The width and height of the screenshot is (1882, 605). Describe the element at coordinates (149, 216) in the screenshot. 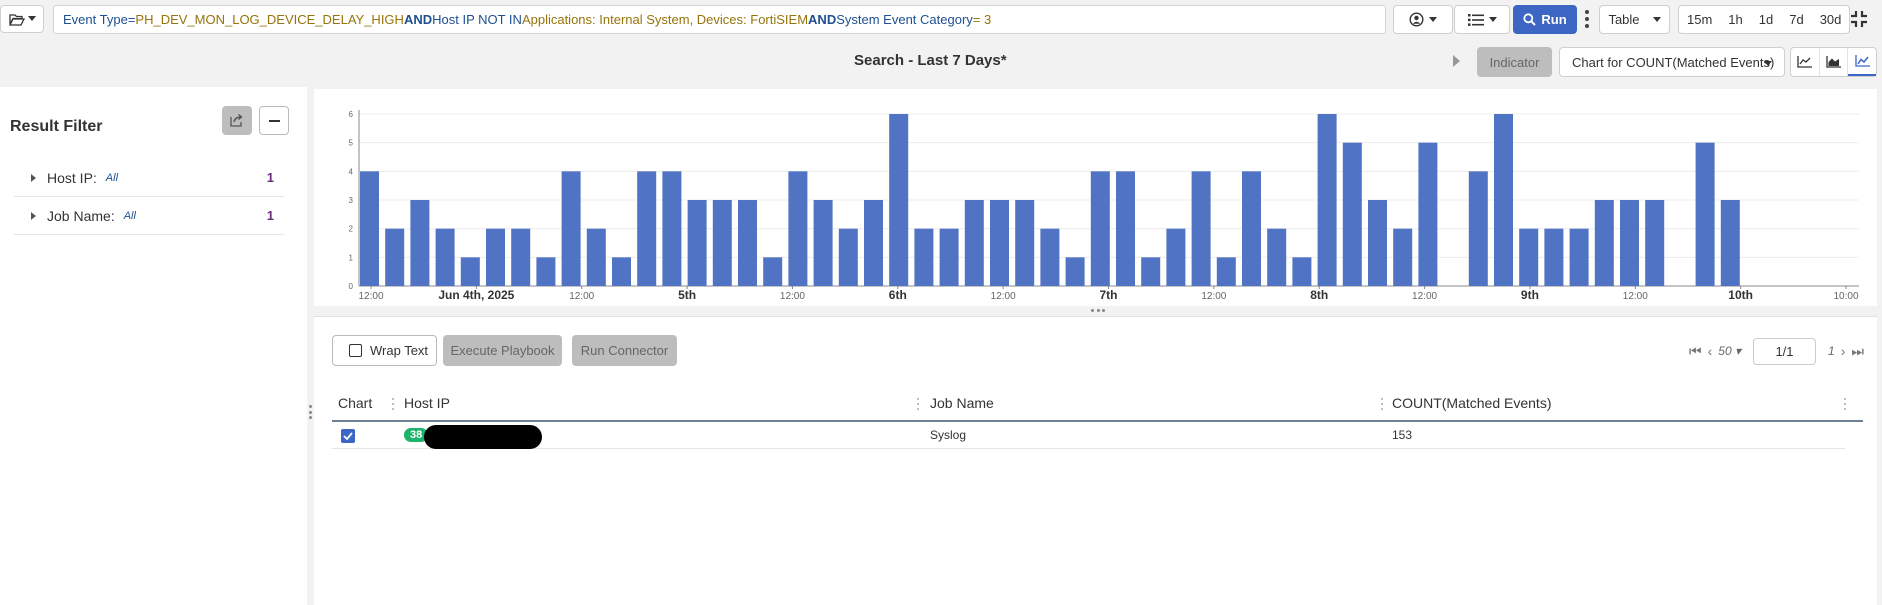

I see `filter-row-job-name: Job Name: All 1` at that location.